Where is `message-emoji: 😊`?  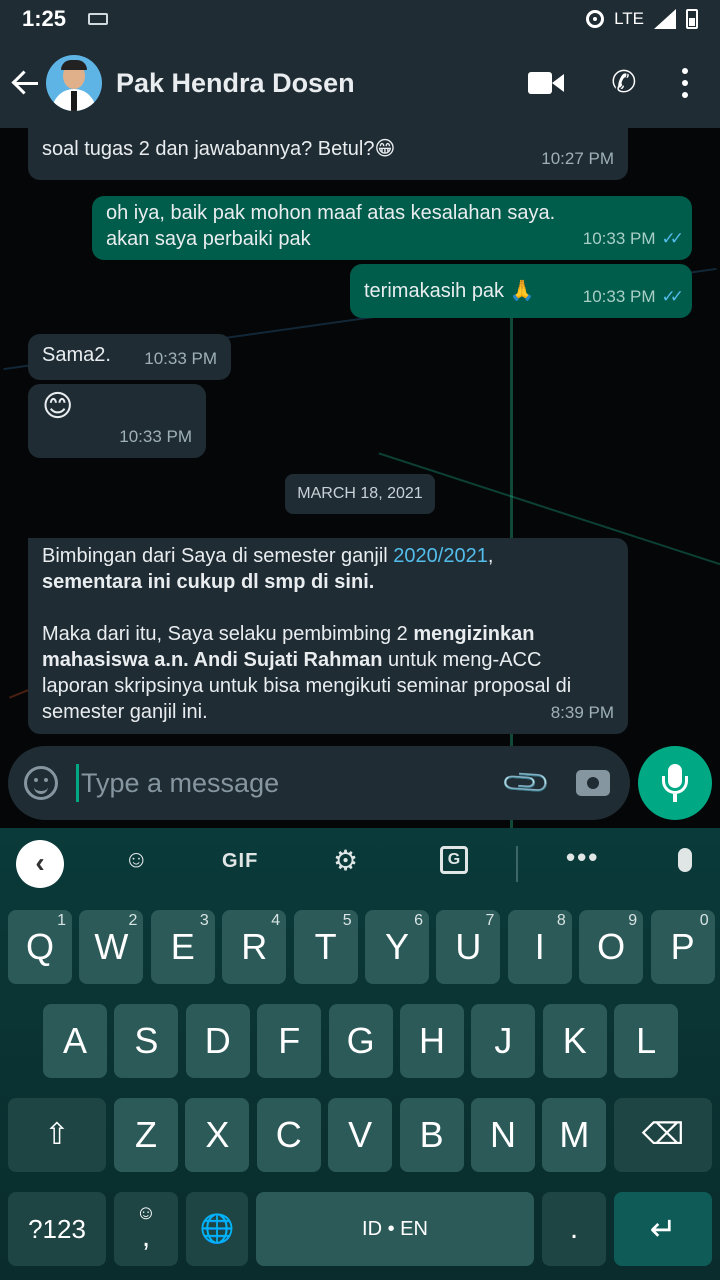 message-emoji: 😊 is located at coordinates (58, 406).